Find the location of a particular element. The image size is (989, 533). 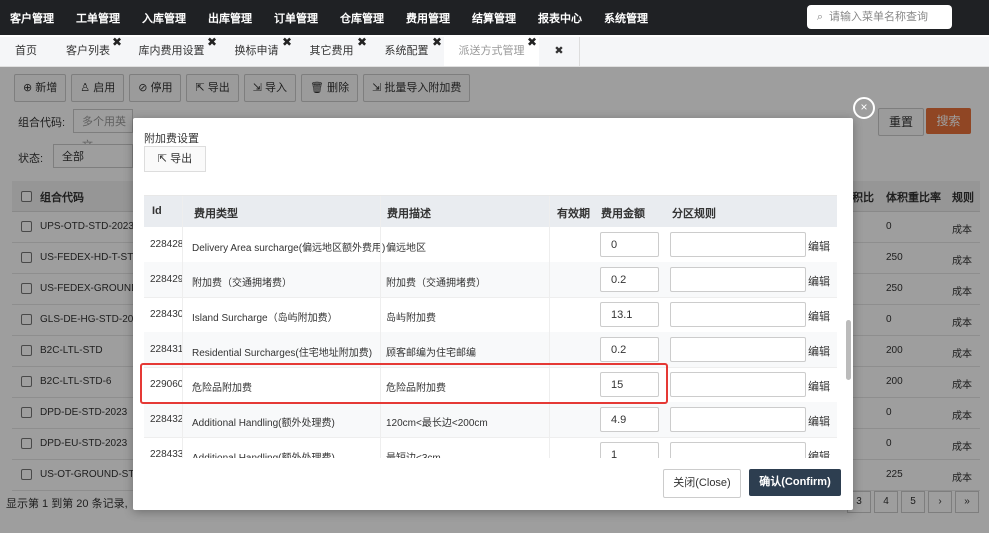

fee-id: 228429 is located at coordinates (167, 279).